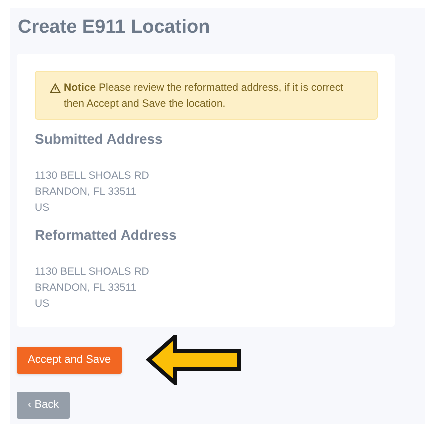 The width and height of the screenshot is (425, 424). I want to click on section-heading: Submitted Address, so click(99, 139).